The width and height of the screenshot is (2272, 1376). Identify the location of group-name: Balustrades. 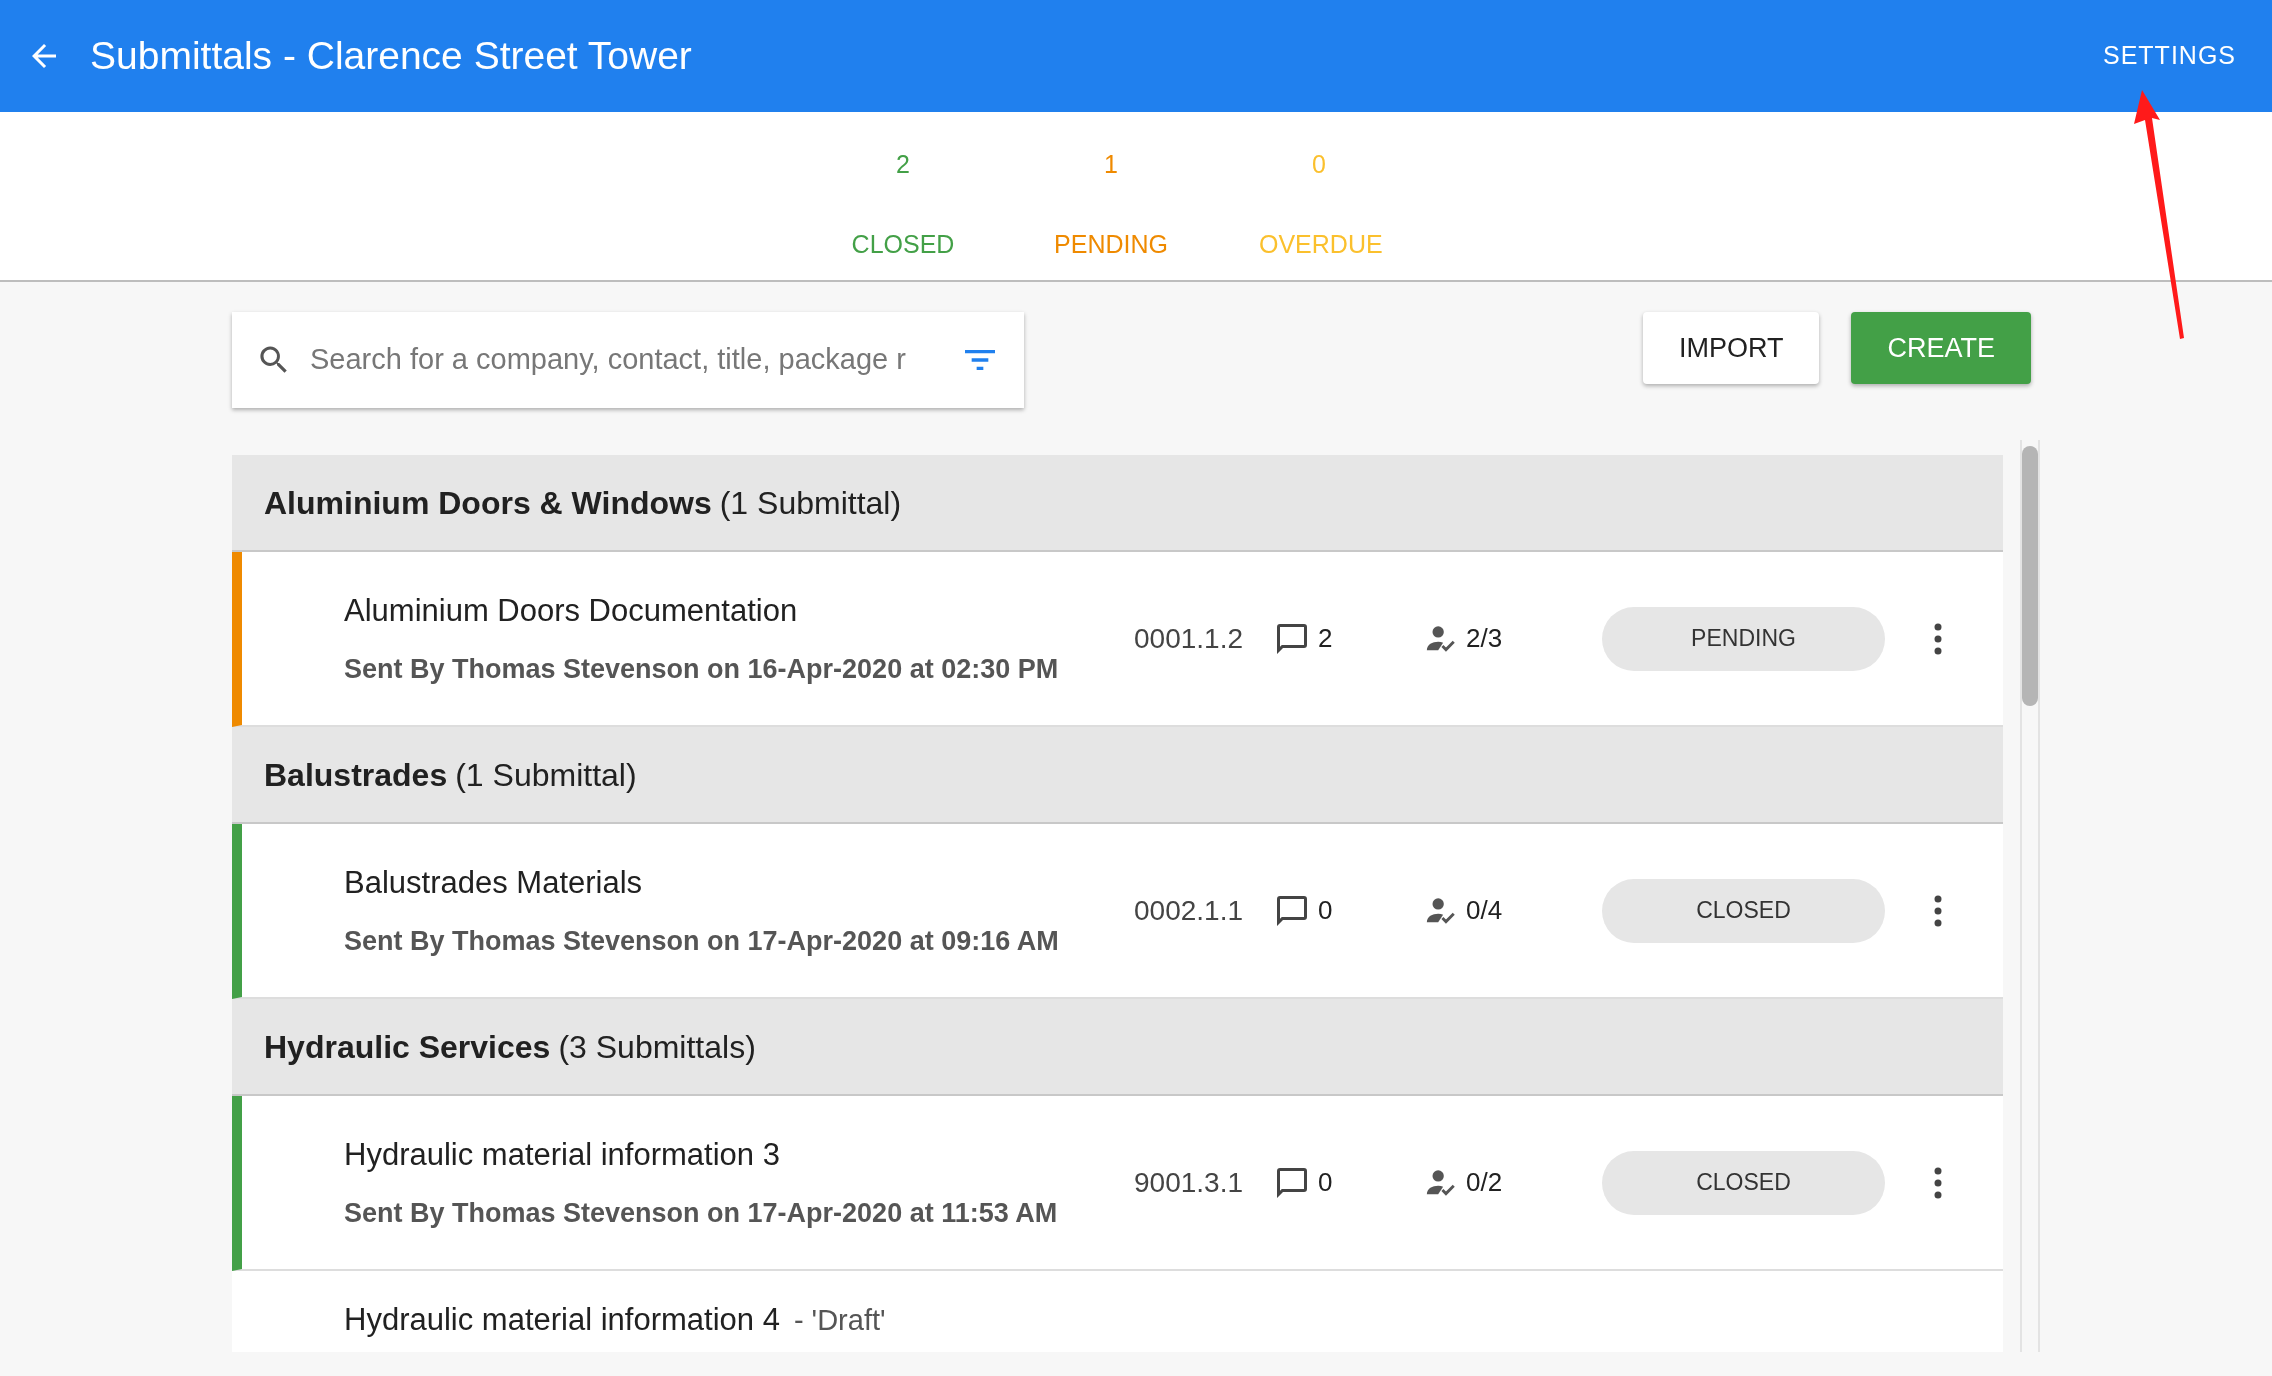
(356, 775).